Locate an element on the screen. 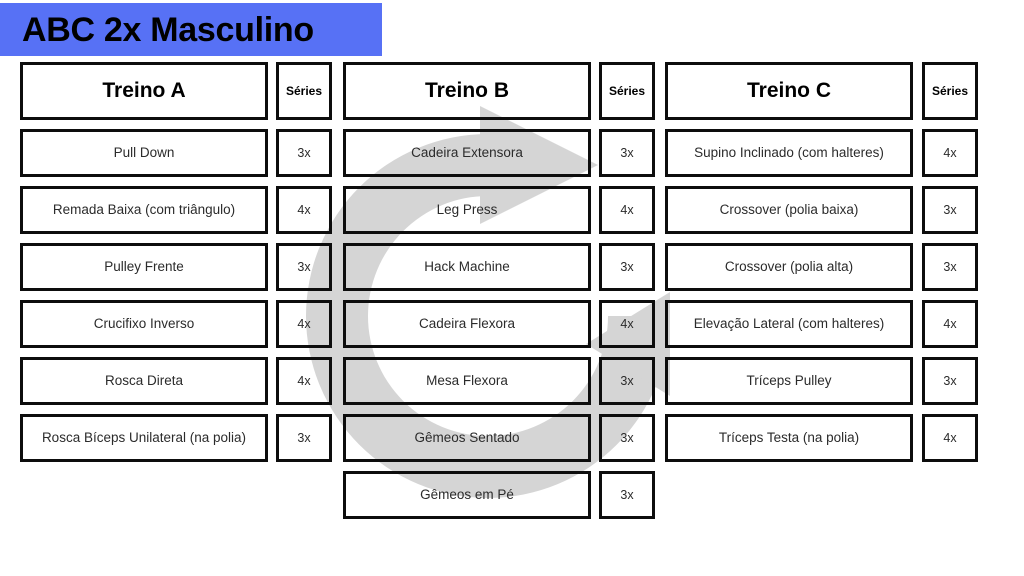 The height and width of the screenshot is (576, 1024). exercise-label: Crossover (polia alta) is located at coordinates (789, 267).